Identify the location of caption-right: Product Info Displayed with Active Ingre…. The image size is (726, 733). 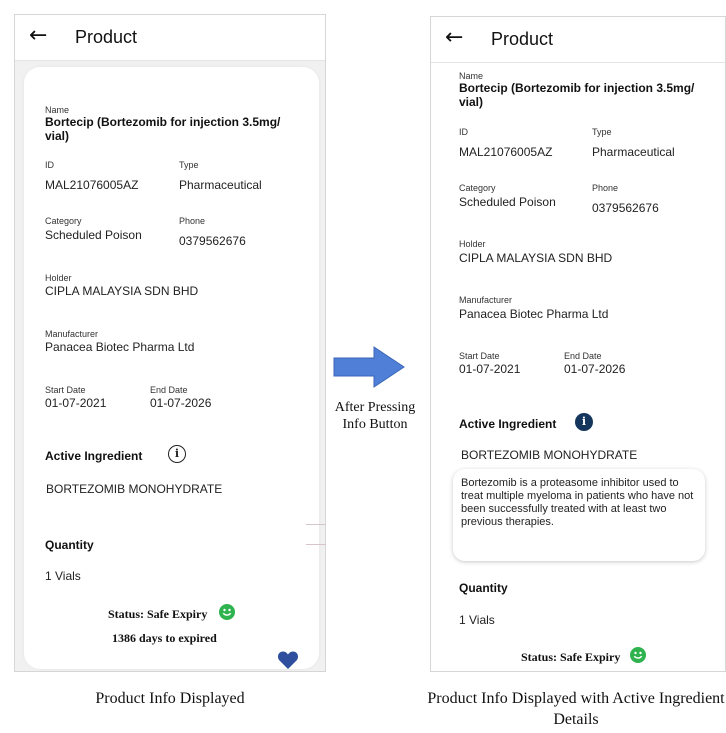
(576, 709).